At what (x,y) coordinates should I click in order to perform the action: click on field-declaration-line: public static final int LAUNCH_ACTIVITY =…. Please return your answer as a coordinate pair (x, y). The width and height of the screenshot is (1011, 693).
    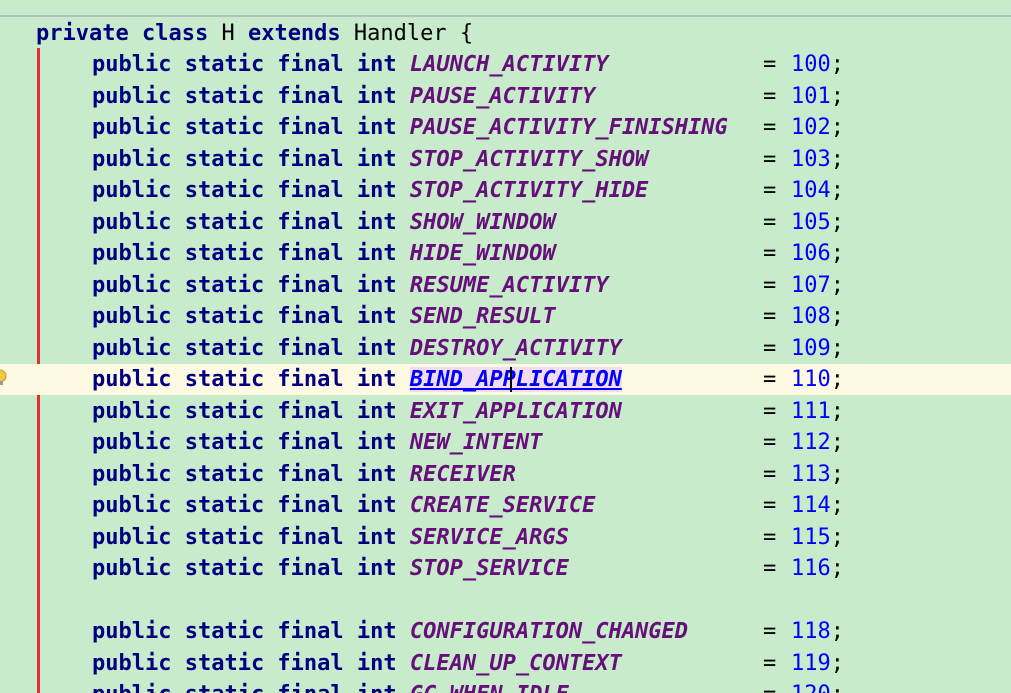
    Looking at the image, I should click on (505, 64).